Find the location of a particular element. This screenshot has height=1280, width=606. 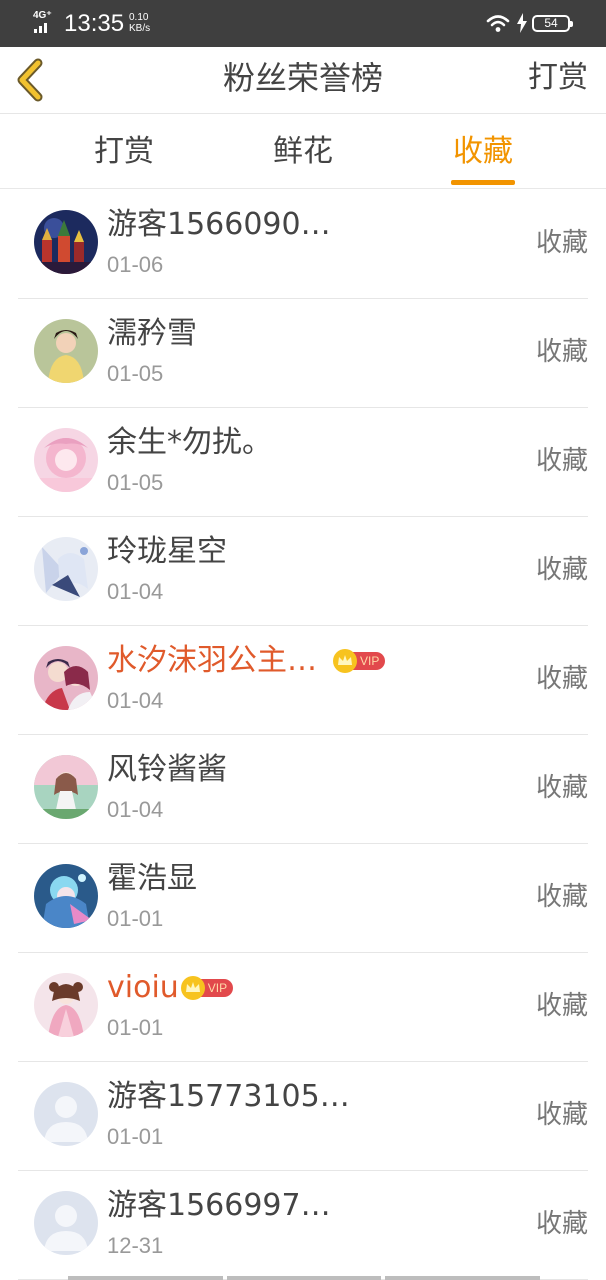

fan-name: 余生*勿扰。 is located at coordinates (189, 443).